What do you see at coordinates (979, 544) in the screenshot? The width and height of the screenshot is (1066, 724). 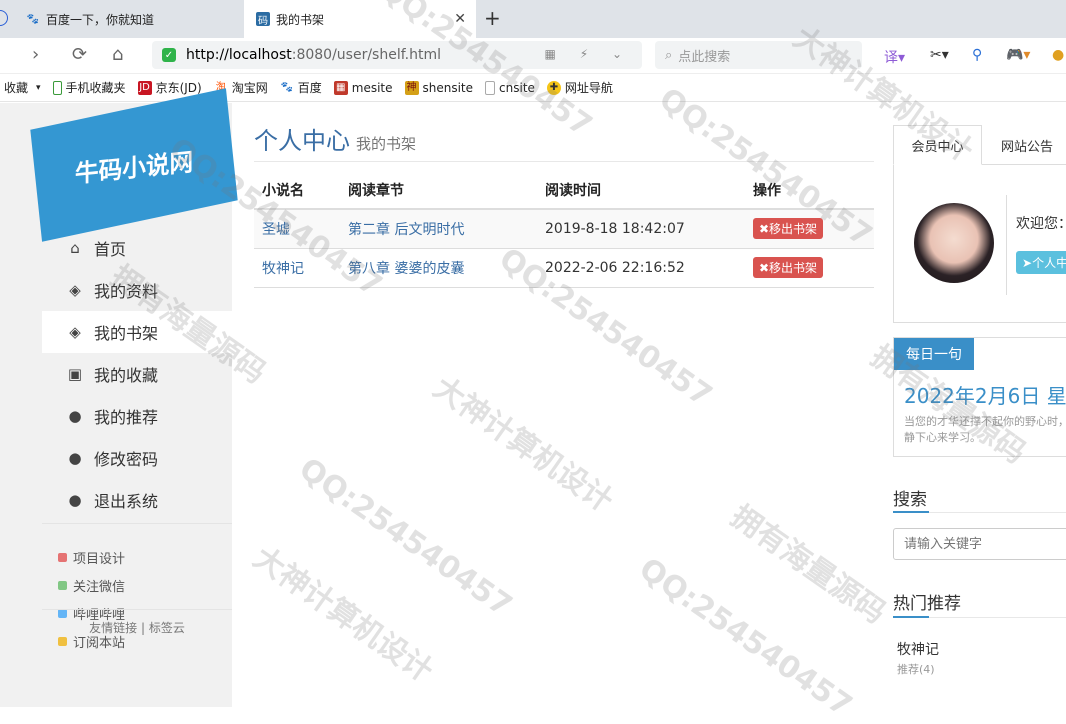 I see `keyword-search-input` at bounding box center [979, 544].